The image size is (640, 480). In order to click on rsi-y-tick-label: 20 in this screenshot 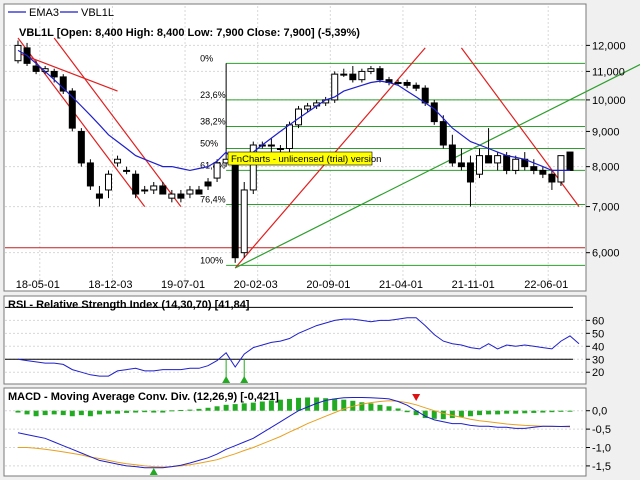, I will do `click(598, 373)`.